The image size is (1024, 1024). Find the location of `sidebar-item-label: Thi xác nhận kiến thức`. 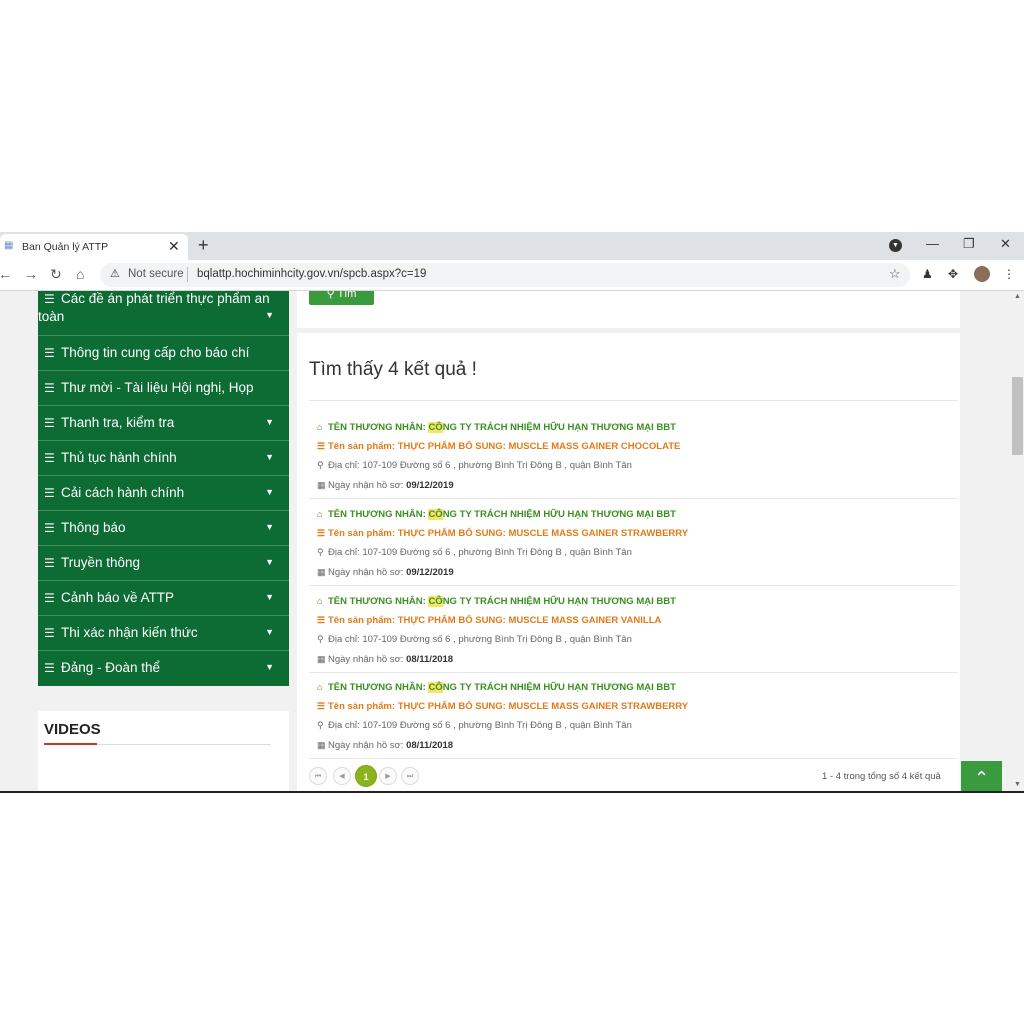

sidebar-item-label: Thi xác nhận kiến thức is located at coordinates (129, 632).